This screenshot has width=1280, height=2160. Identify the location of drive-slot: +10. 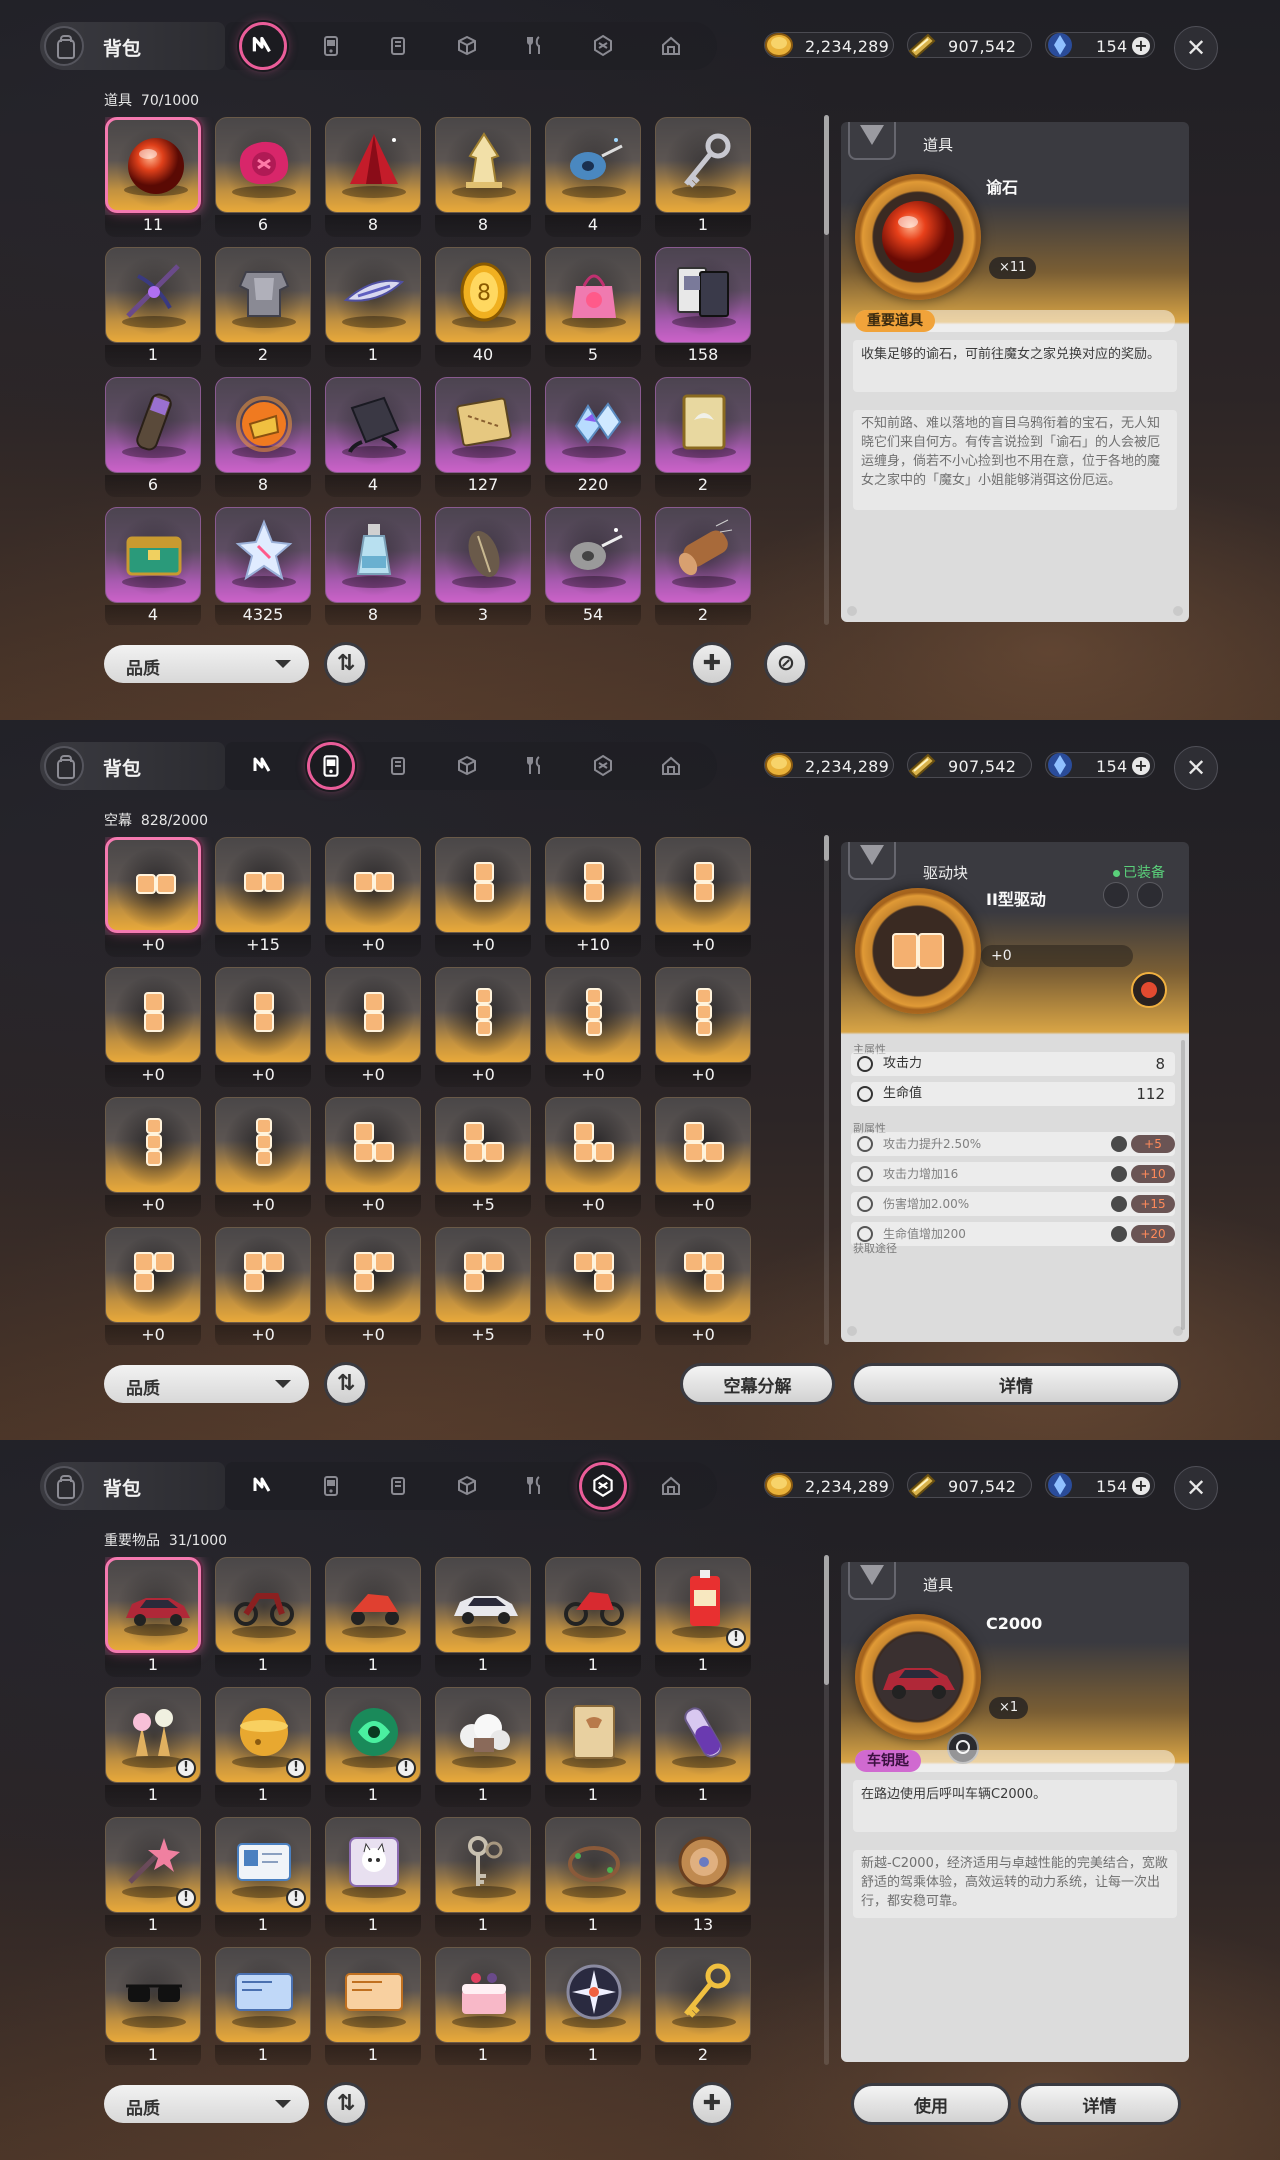
(593, 898).